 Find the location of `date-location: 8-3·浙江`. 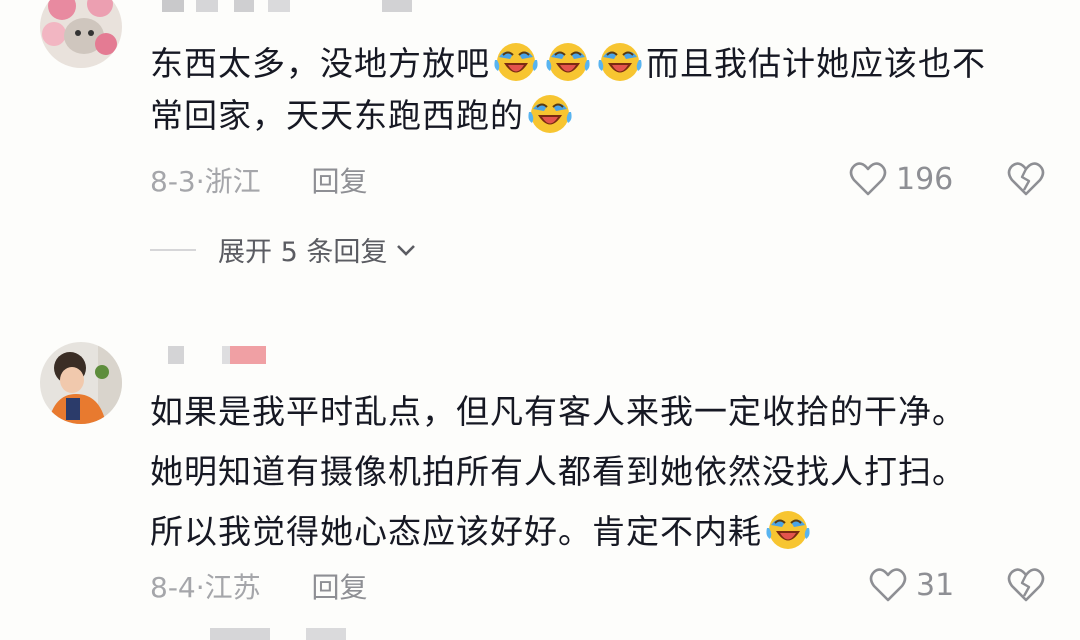

date-location: 8-3·浙江 is located at coordinates (205, 181).